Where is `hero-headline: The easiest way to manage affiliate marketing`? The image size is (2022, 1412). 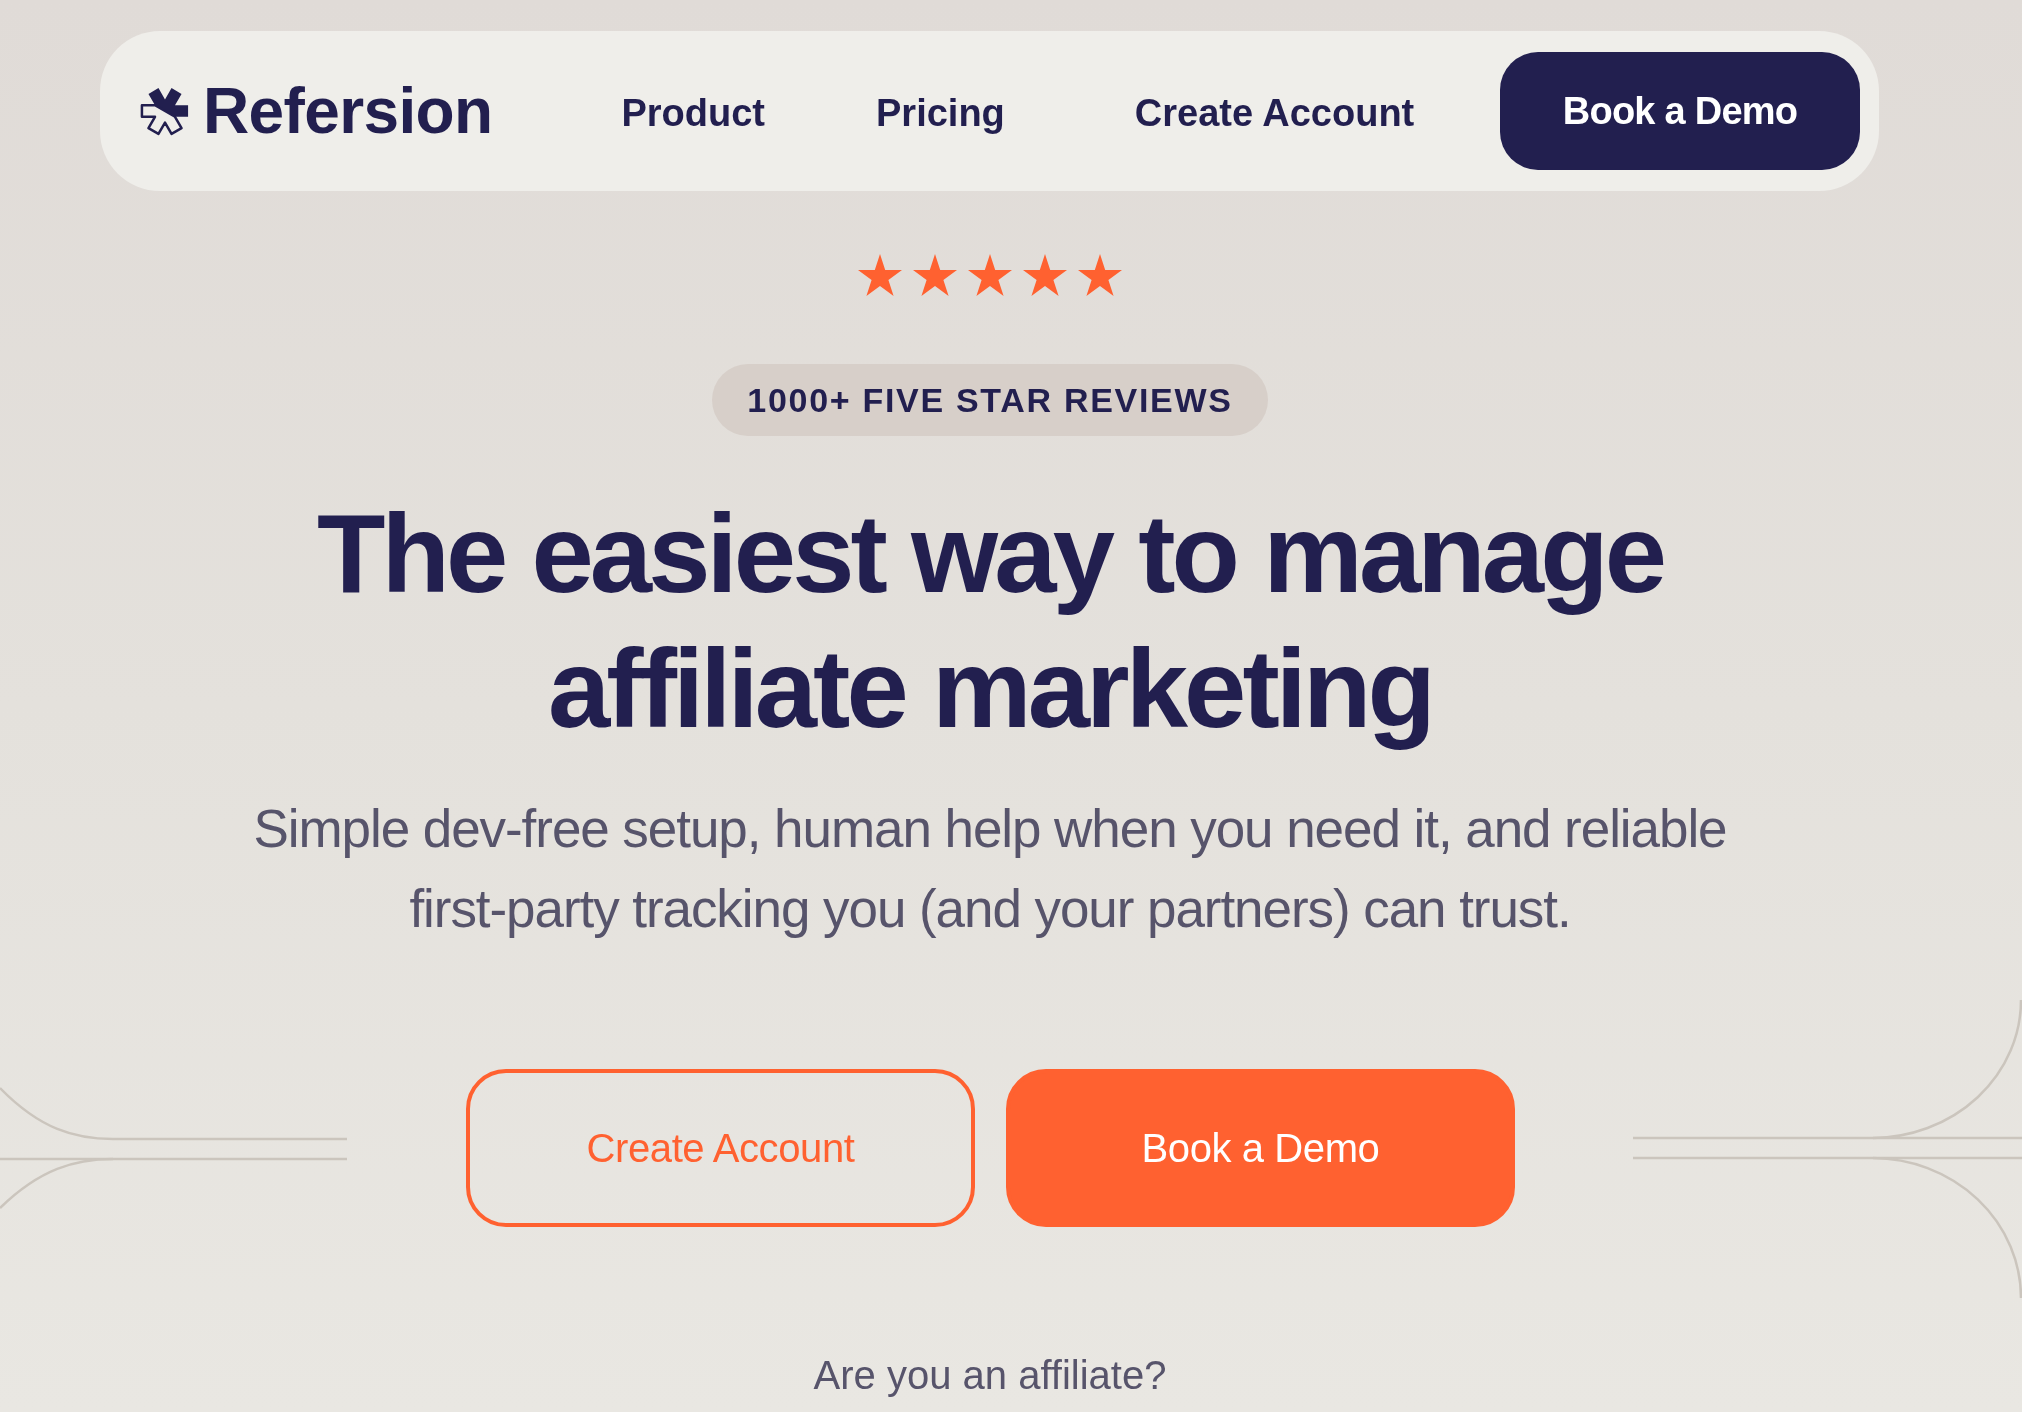 hero-headline: The easiest way to manage affiliate marketing is located at coordinates (990, 621).